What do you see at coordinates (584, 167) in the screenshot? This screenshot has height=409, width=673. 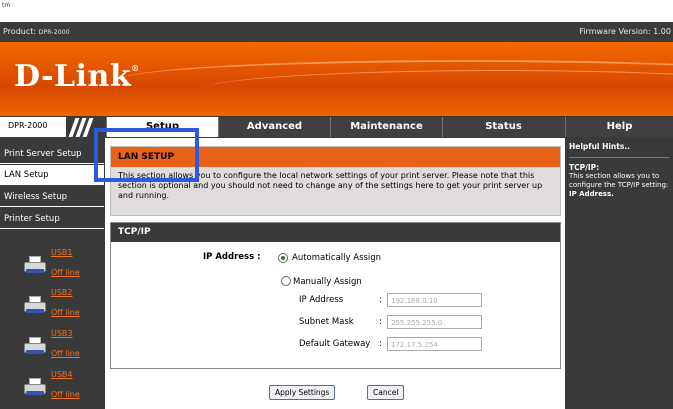 I see `help-topic: TCP/IP:` at bounding box center [584, 167].